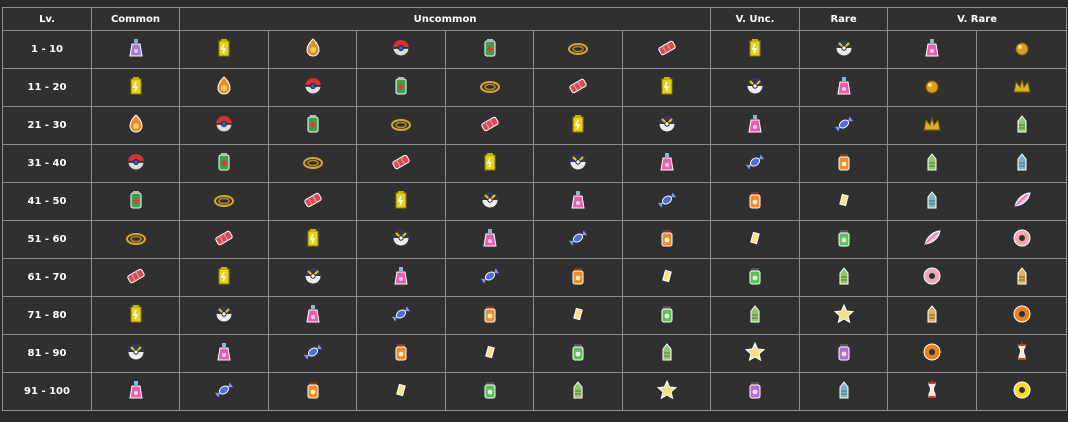 This screenshot has width=1068, height=422. What do you see at coordinates (136, 48) in the screenshot?
I see `potion-icon` at bounding box center [136, 48].